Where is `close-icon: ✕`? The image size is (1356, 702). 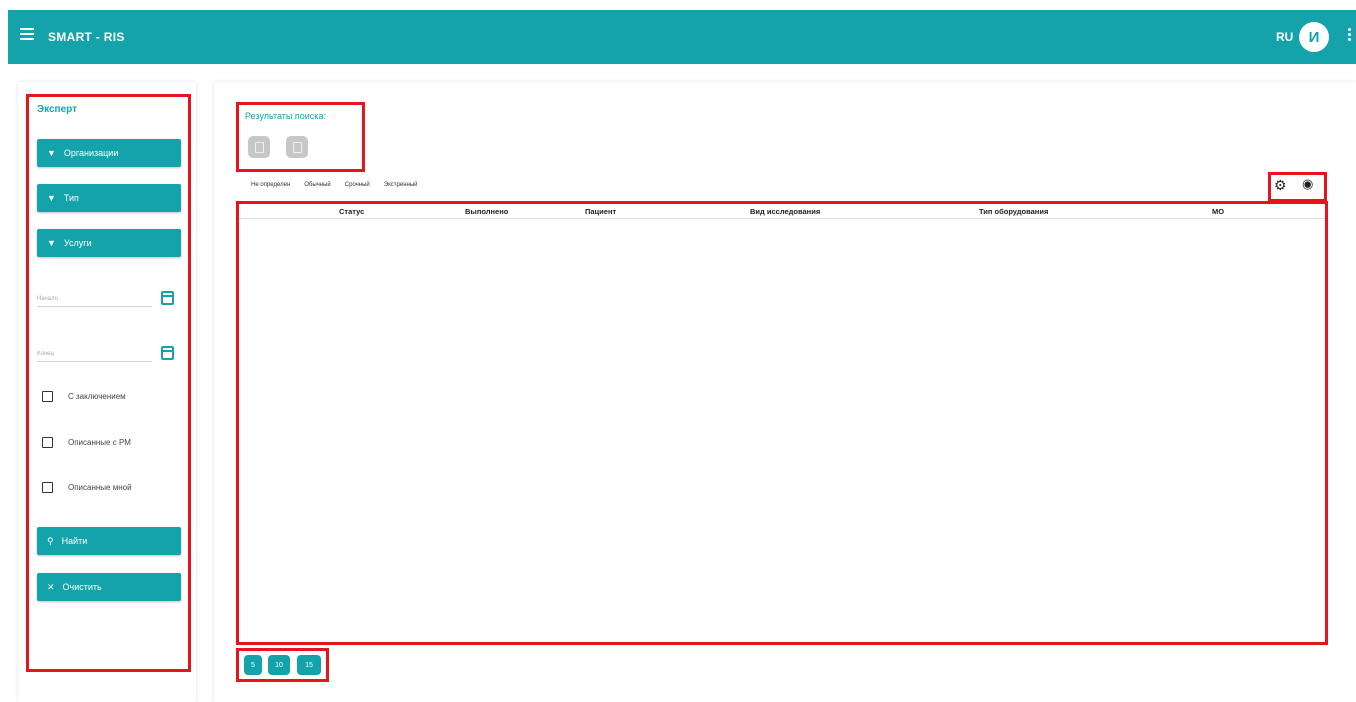 close-icon: ✕ is located at coordinates (51, 586).